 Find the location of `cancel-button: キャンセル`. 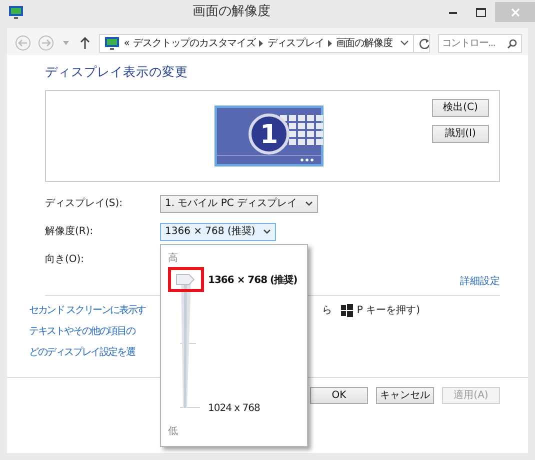

cancel-button: キャンセル is located at coordinates (405, 395).